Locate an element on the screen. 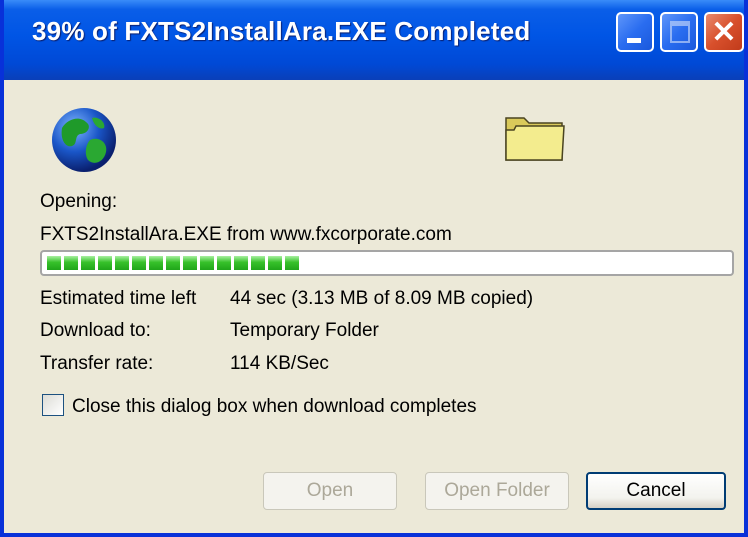 Image resolution: width=748 pixels, height=537 pixels. close-when-done-checkbox is located at coordinates (53, 405).